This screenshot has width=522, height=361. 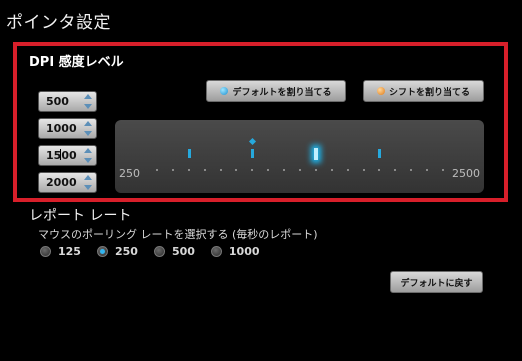 What do you see at coordinates (380, 91) in the screenshot?
I see `orange-dot-icon` at bounding box center [380, 91].